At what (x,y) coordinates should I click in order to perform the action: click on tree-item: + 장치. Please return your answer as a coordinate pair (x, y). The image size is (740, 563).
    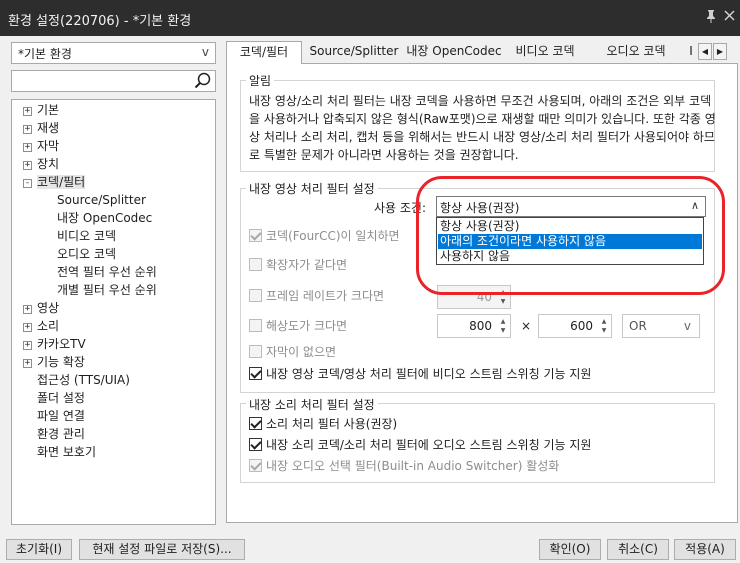
    Looking at the image, I should click on (41, 164).